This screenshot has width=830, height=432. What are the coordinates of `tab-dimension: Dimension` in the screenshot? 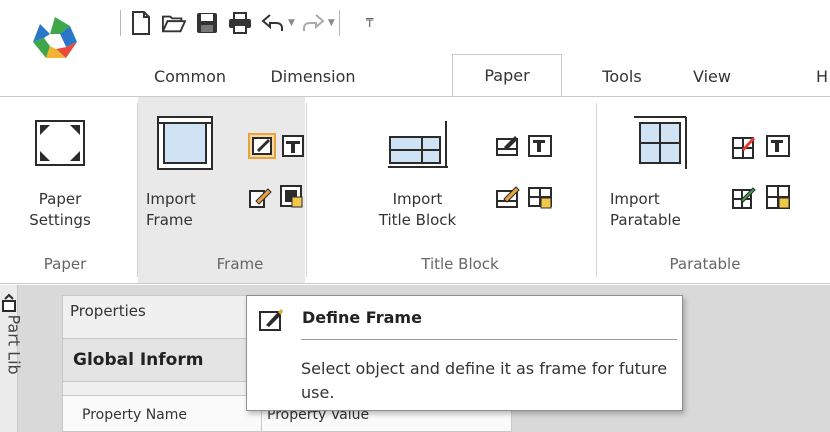 It's located at (313, 77).